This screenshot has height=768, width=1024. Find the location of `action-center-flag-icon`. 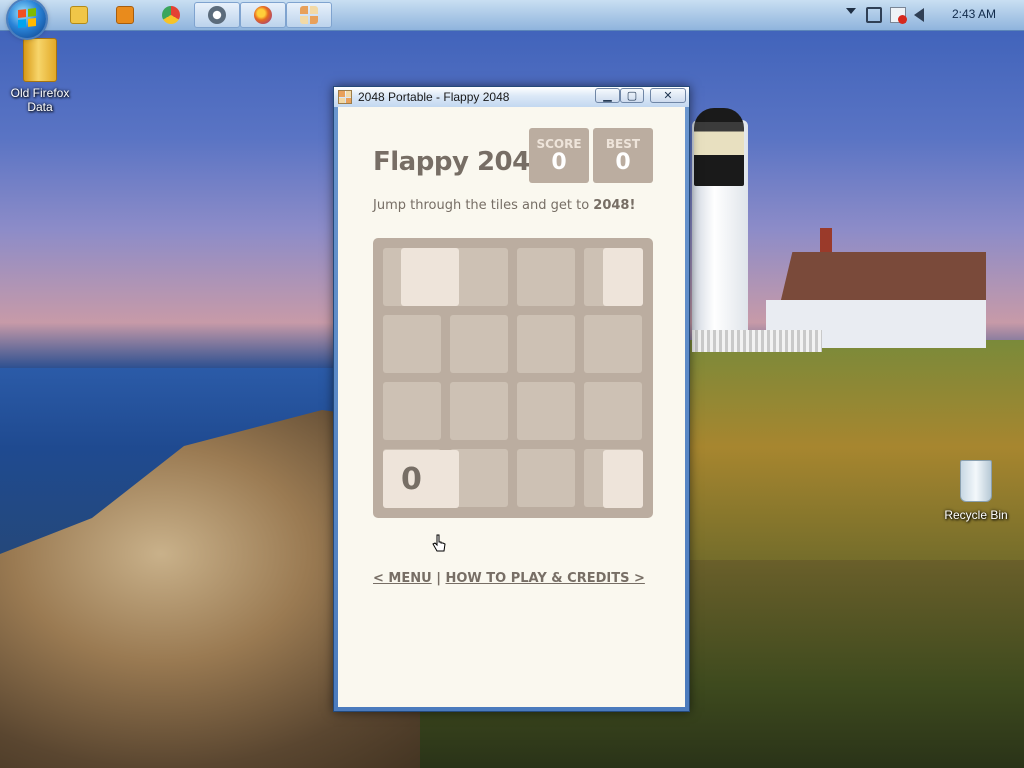

action-center-flag-icon is located at coordinates (898, 15).